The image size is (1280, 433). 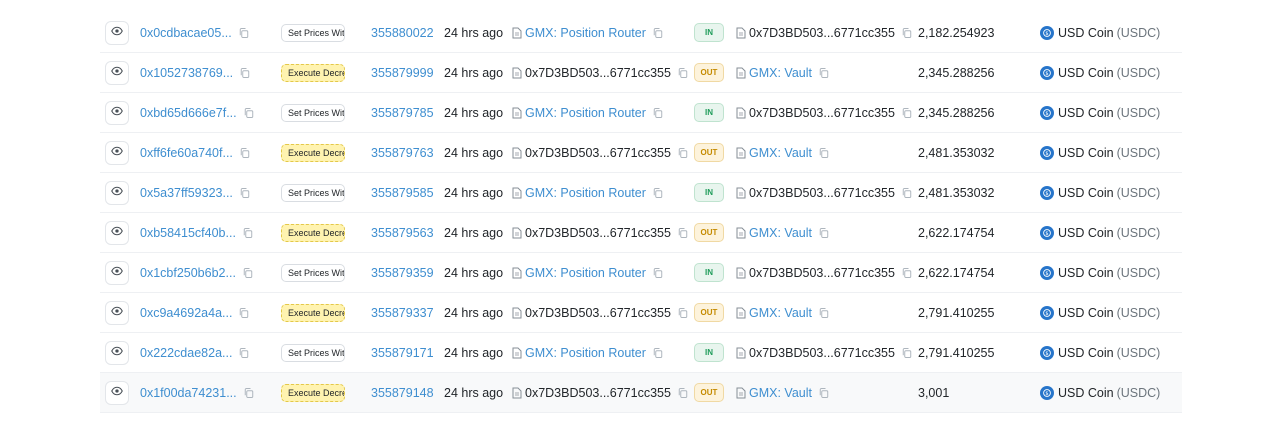 What do you see at coordinates (402, 73) in the screenshot?
I see `block-link: 355879999` at bounding box center [402, 73].